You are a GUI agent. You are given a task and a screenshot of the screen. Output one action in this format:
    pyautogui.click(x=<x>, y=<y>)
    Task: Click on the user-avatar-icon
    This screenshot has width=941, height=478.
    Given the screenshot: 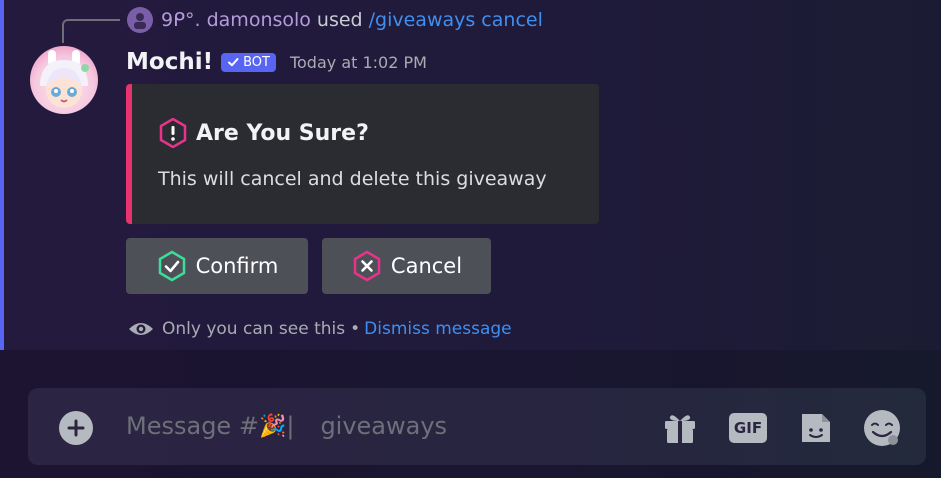 What is the action you would take?
    pyautogui.click(x=140, y=21)
    